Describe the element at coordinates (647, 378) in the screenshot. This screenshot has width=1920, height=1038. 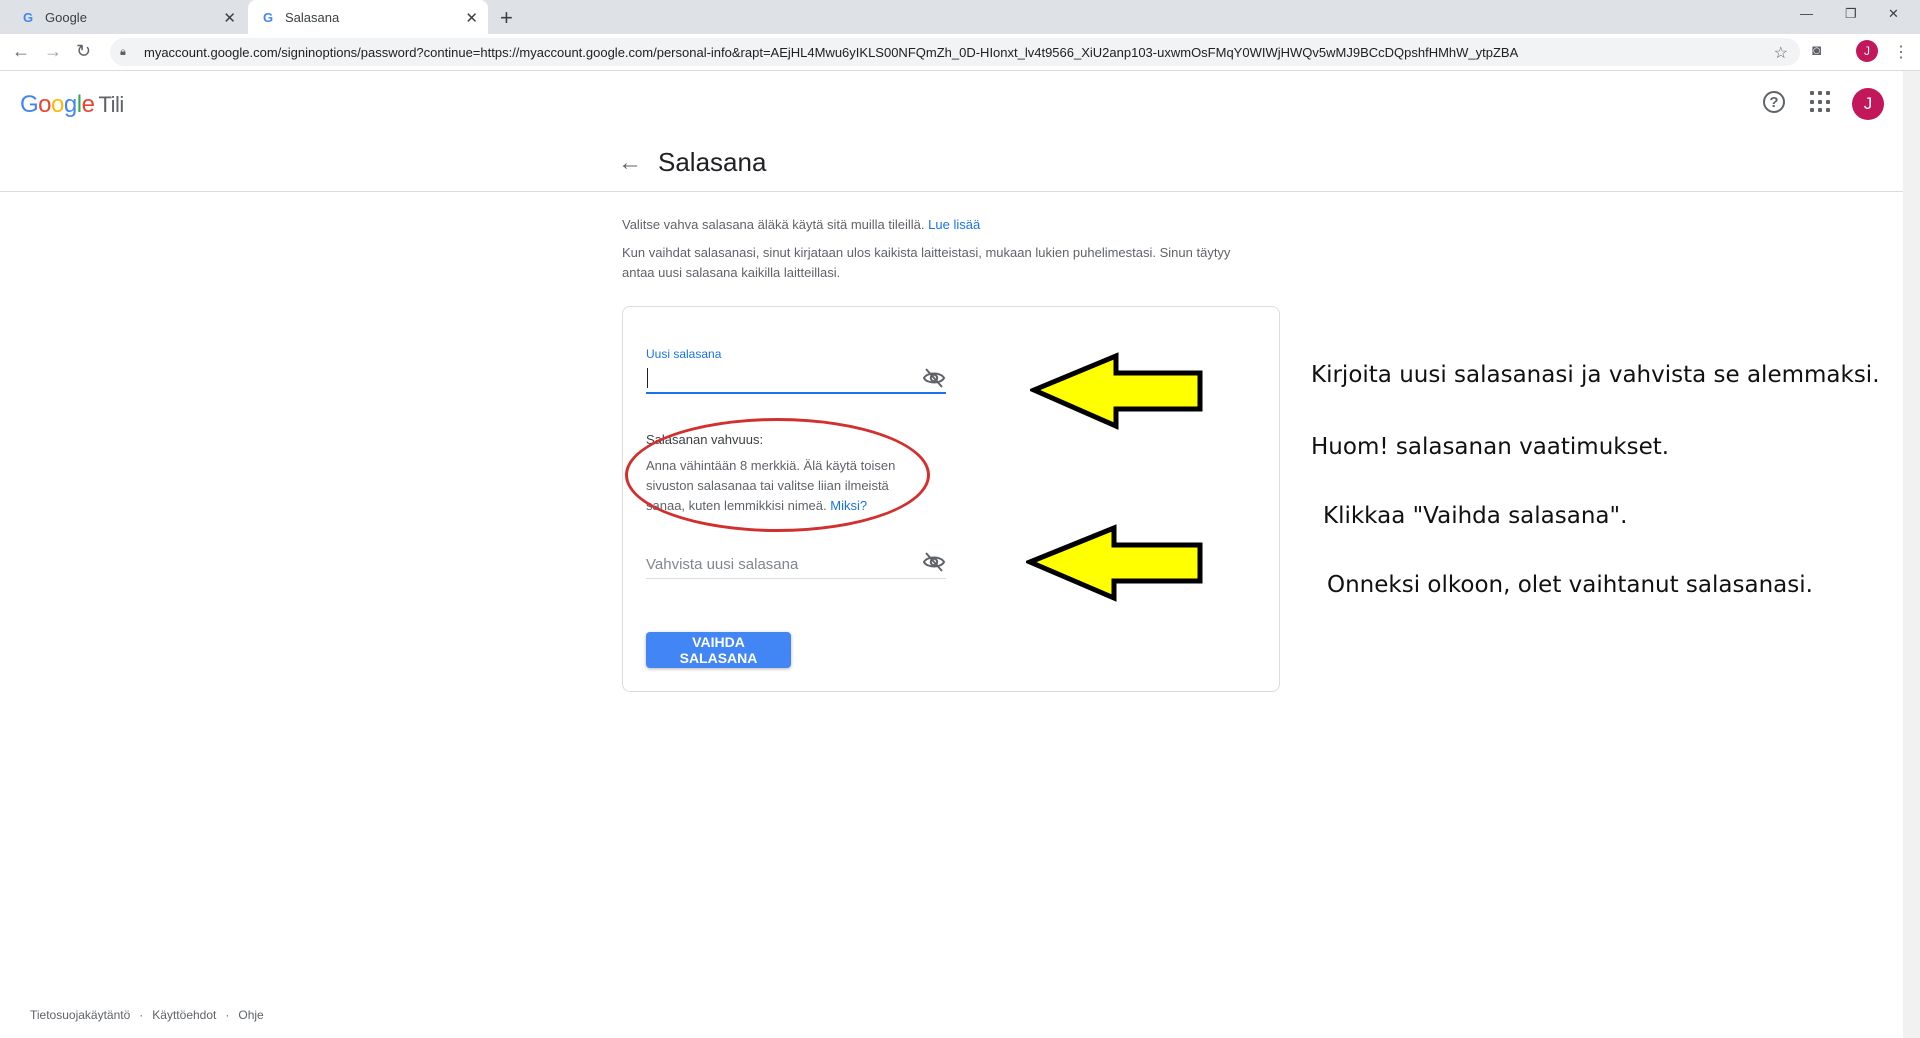
I see `text-caret` at that location.